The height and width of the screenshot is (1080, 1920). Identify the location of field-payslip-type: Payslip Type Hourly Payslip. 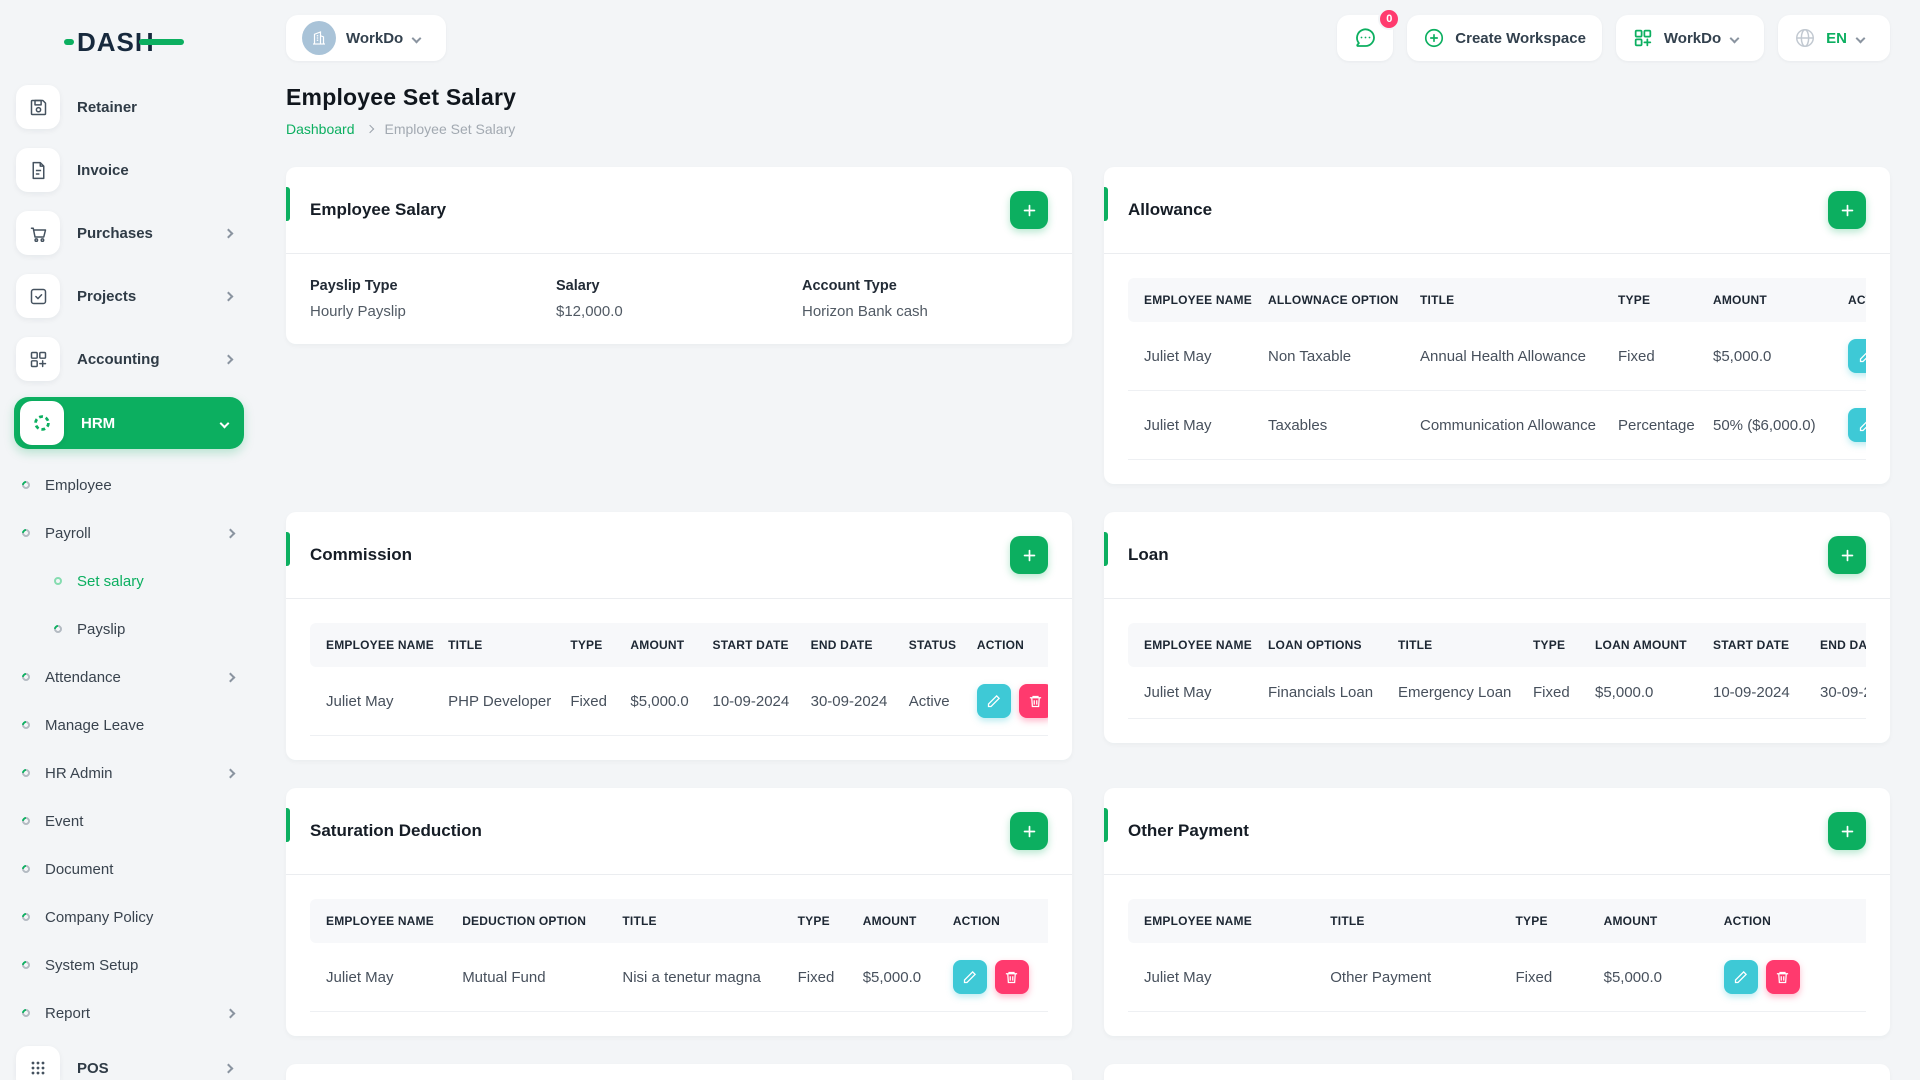
(358, 299).